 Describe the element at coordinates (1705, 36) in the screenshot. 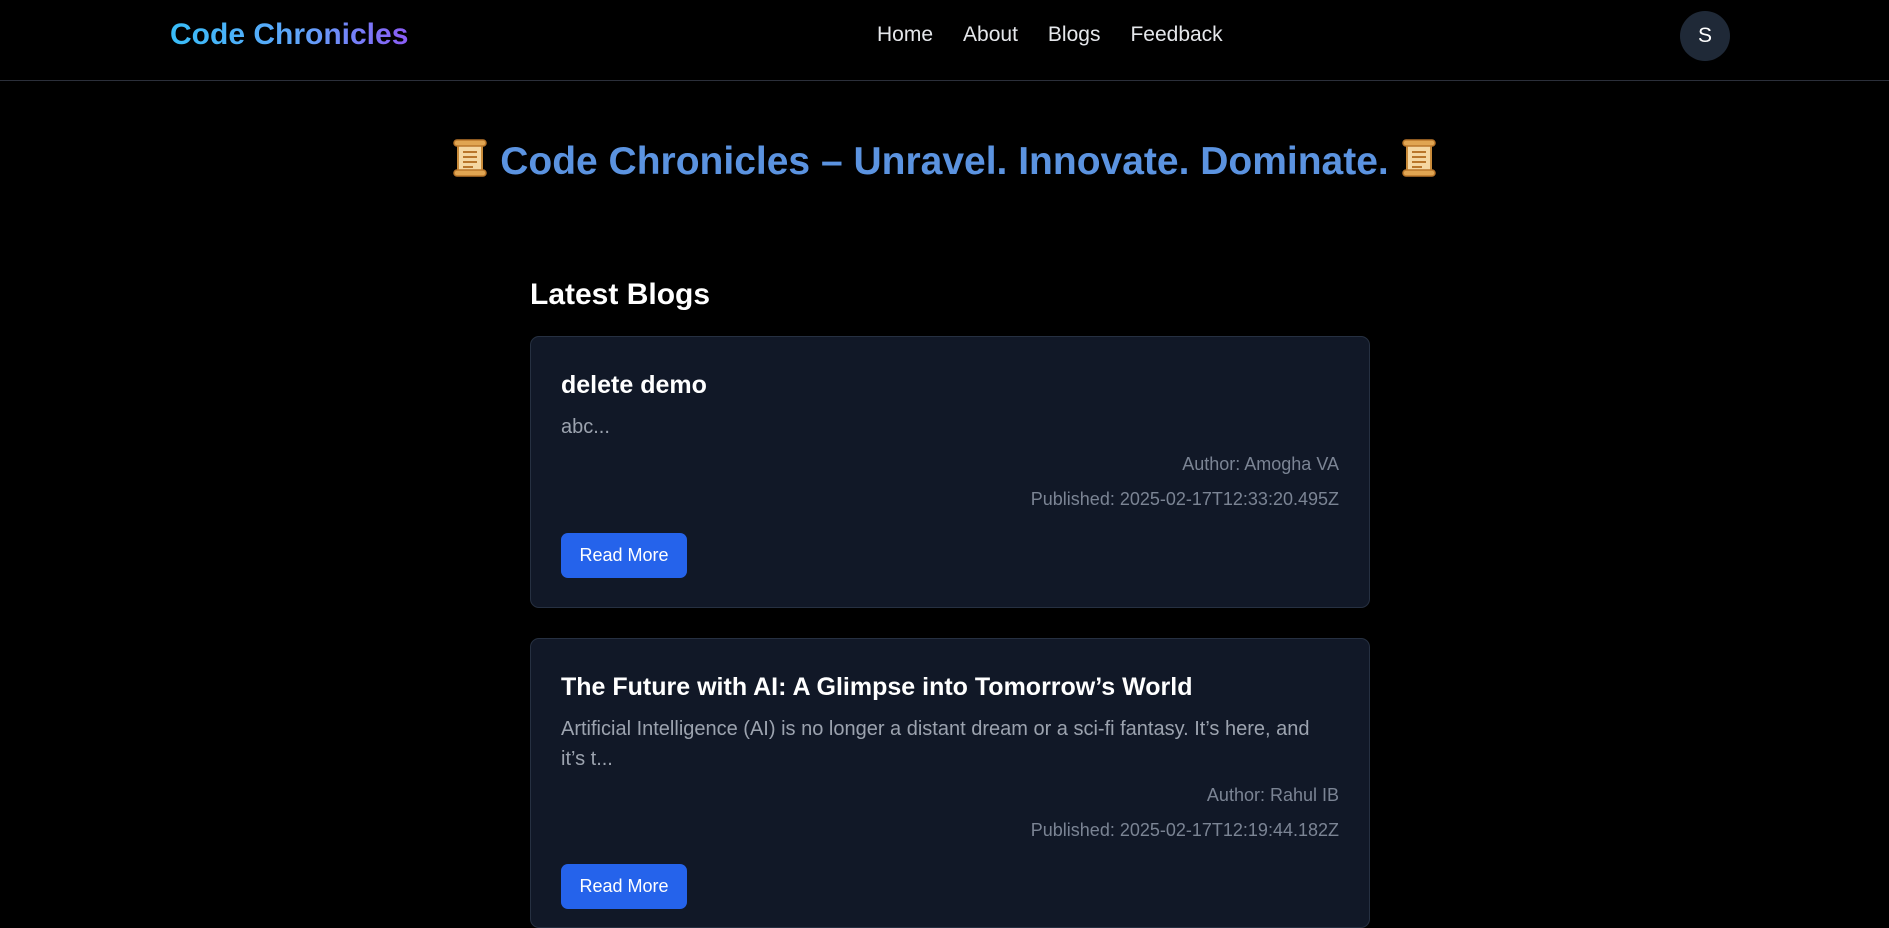

I see `user-avatar: S` at that location.